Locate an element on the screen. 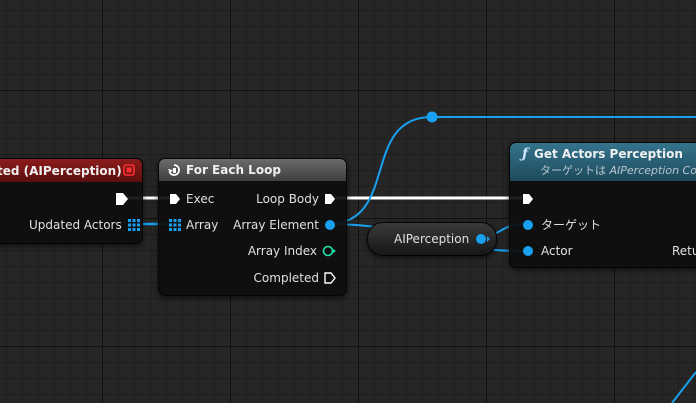 The image size is (696, 403). int-out-pin-icon is located at coordinates (329, 251).